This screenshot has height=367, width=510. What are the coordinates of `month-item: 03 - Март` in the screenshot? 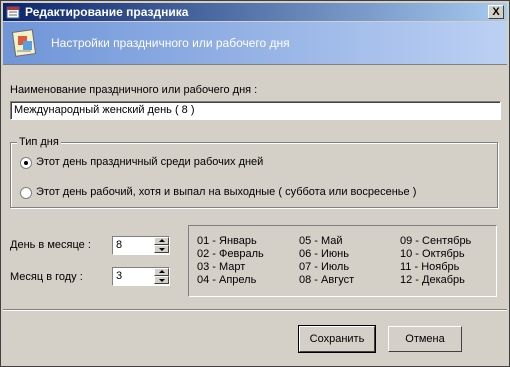 It's located at (221, 267).